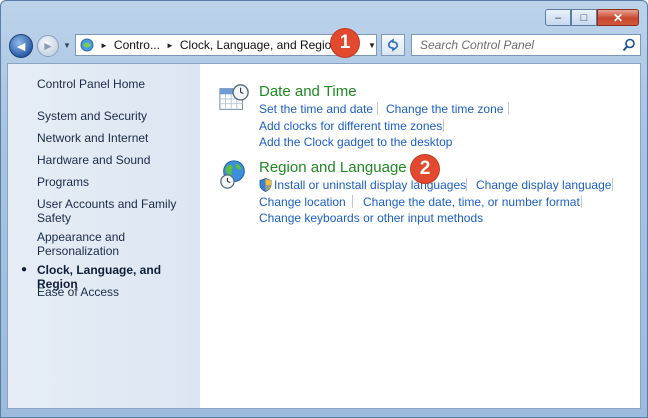 Image resolution: width=648 pixels, height=418 pixels. Describe the element at coordinates (444, 109) in the screenshot. I see `link-change-time-zone: Change the time zone` at that location.